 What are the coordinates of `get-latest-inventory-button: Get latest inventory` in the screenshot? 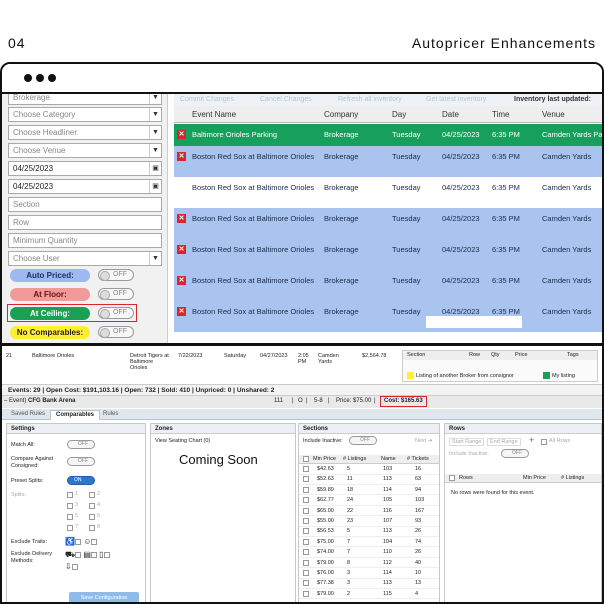 It's located at (456, 99).